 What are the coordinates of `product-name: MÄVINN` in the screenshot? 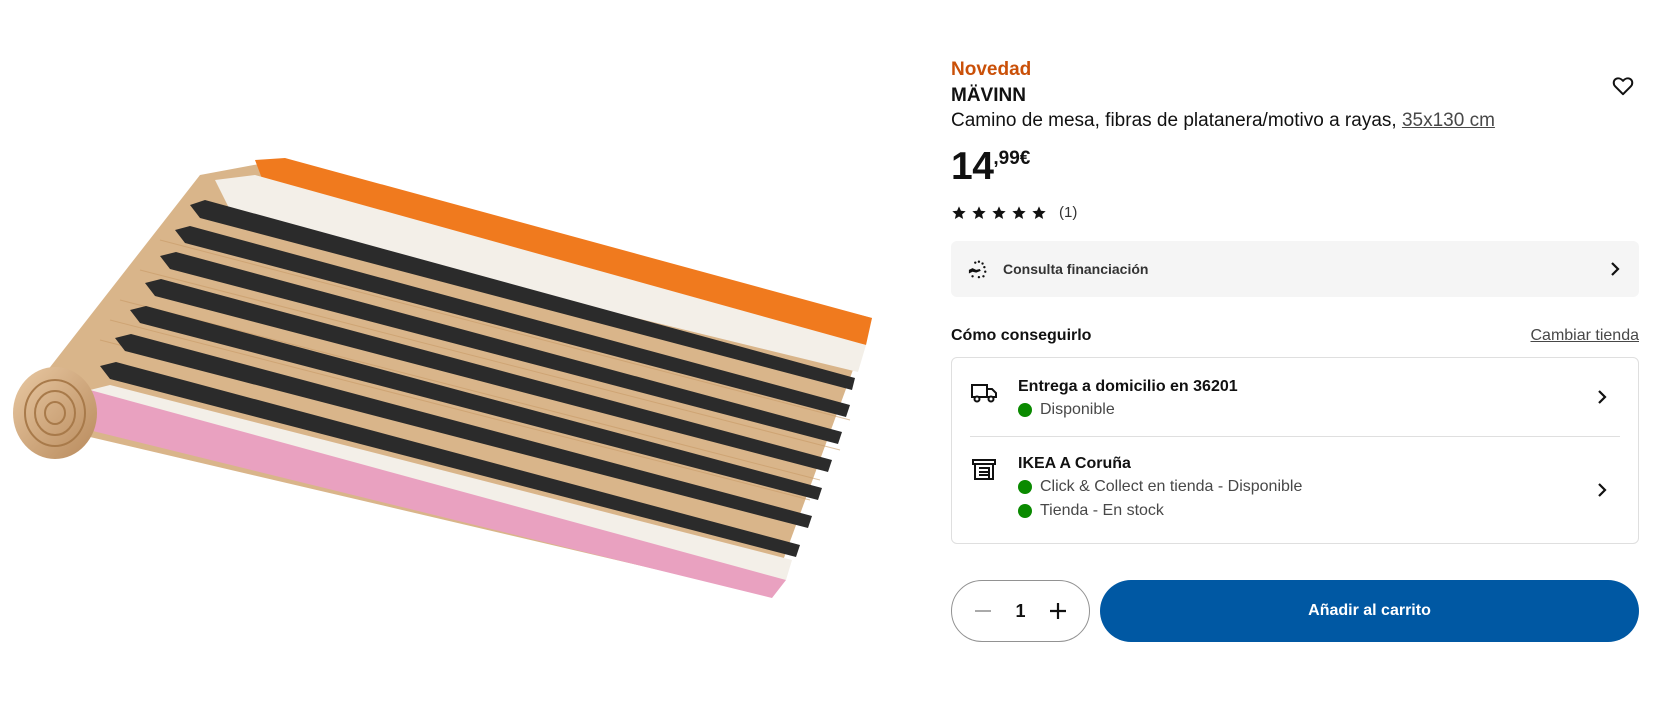 It's located at (1295, 96).